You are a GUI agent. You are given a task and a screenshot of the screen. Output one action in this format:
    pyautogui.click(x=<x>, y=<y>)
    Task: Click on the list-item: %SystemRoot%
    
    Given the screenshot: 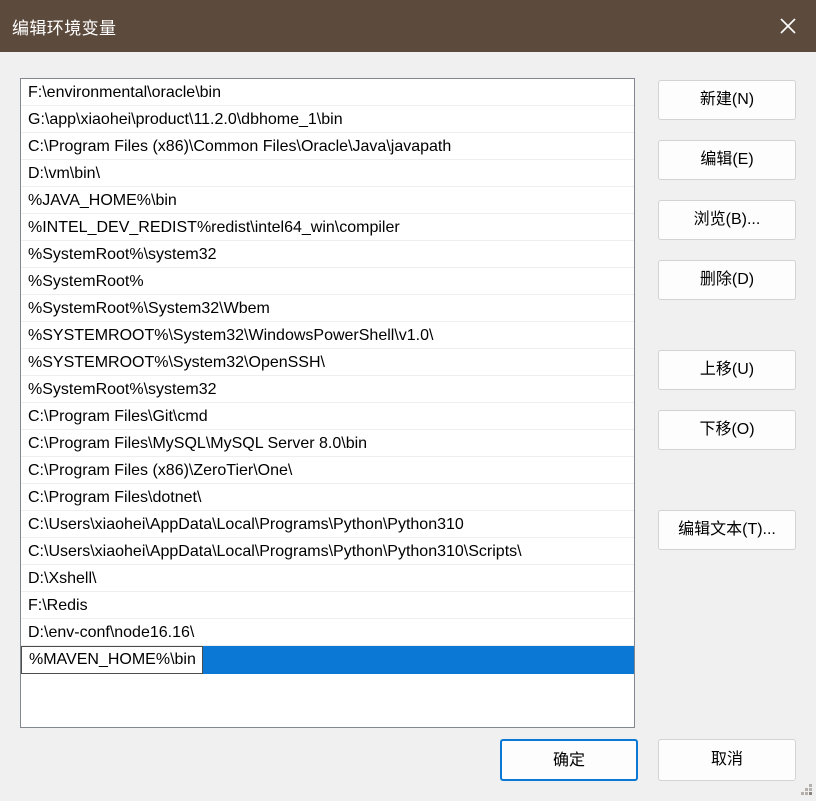 What is the action you would take?
    pyautogui.click(x=327, y=281)
    